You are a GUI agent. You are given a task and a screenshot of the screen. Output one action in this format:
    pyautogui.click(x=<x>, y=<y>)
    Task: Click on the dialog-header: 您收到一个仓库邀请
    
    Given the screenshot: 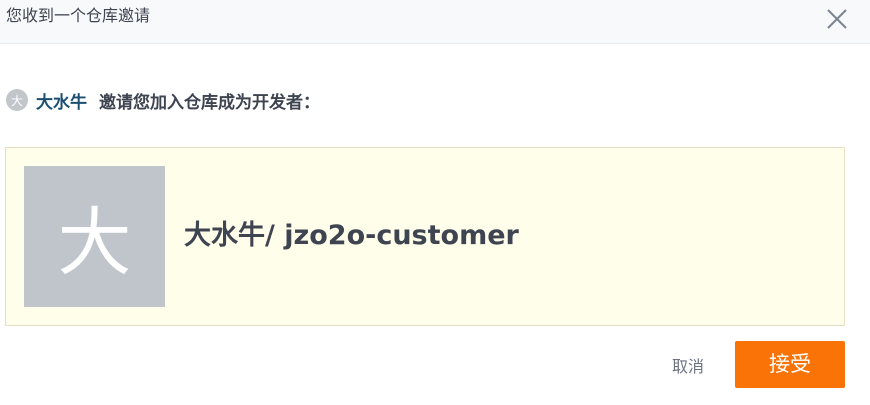 What is the action you would take?
    pyautogui.click(x=435, y=22)
    